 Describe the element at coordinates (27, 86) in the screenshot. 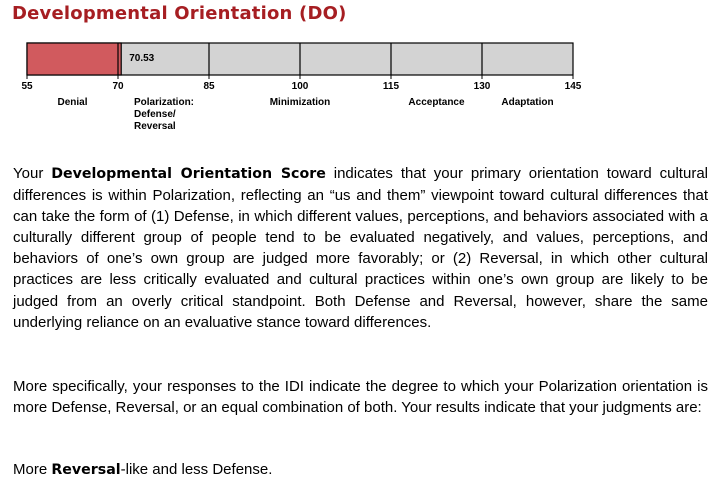

I see `scale-tick-label: 55` at that location.